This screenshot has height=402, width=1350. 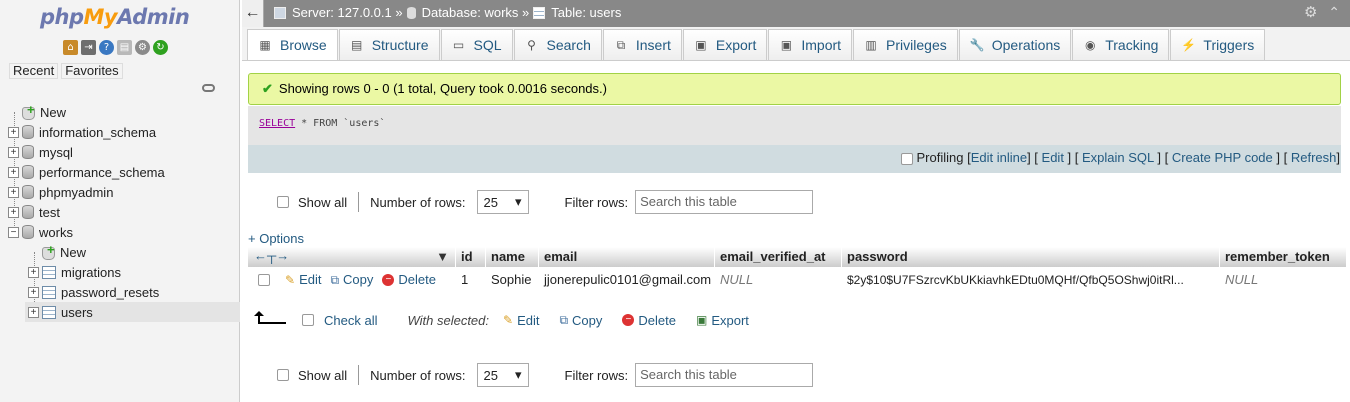 What do you see at coordinates (409, 280) in the screenshot?
I see `row-delete-button: − Delete` at bounding box center [409, 280].